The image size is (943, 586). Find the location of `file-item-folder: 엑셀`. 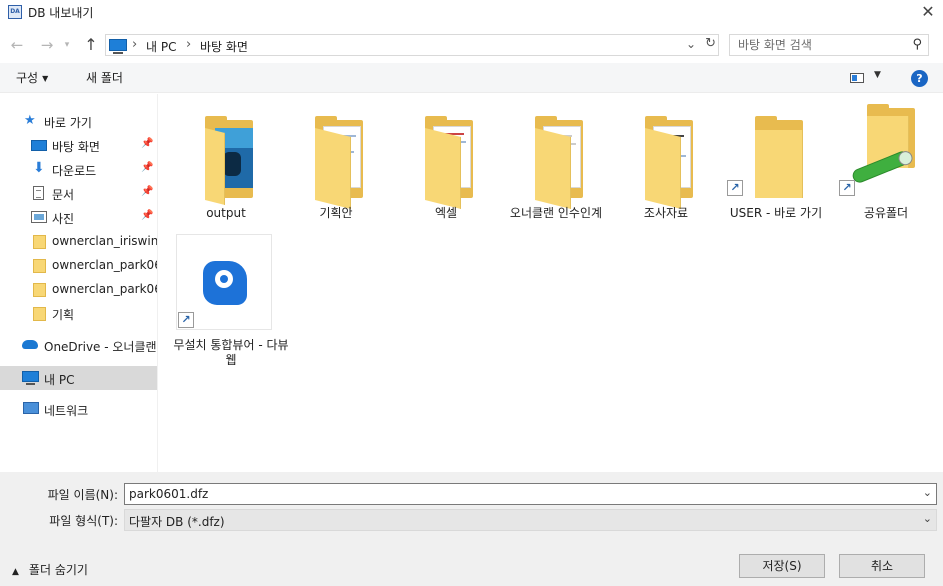

file-item-folder: 엑셀 is located at coordinates (446, 162).